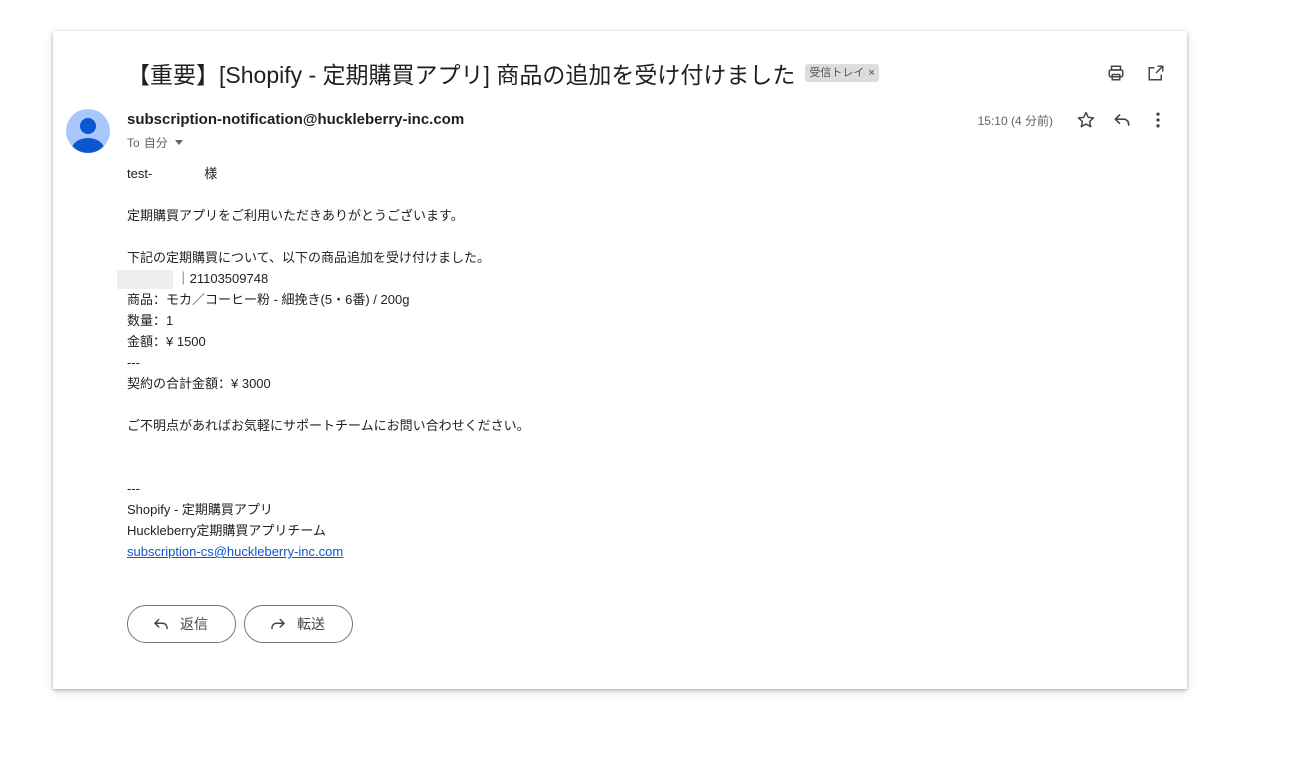  I want to click on intro-line: 下記の定期購買について、以下の商品追加を受け付けました。, so click(308, 257).